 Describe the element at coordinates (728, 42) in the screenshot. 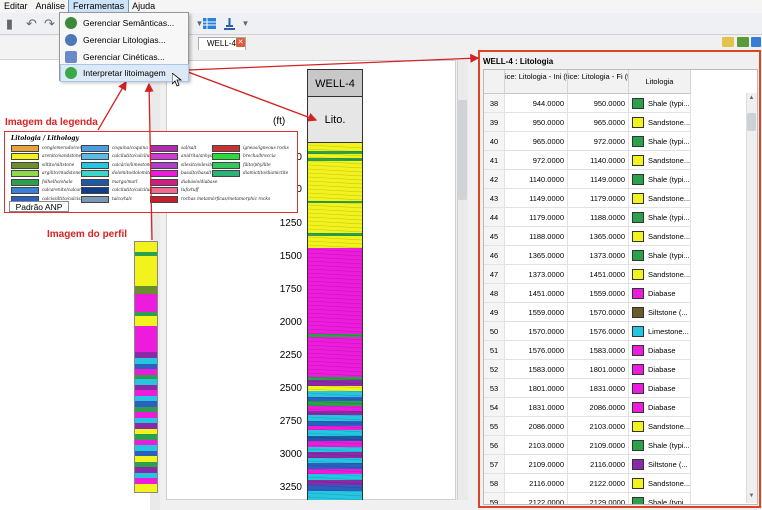

I see `open-folder-icon` at that location.